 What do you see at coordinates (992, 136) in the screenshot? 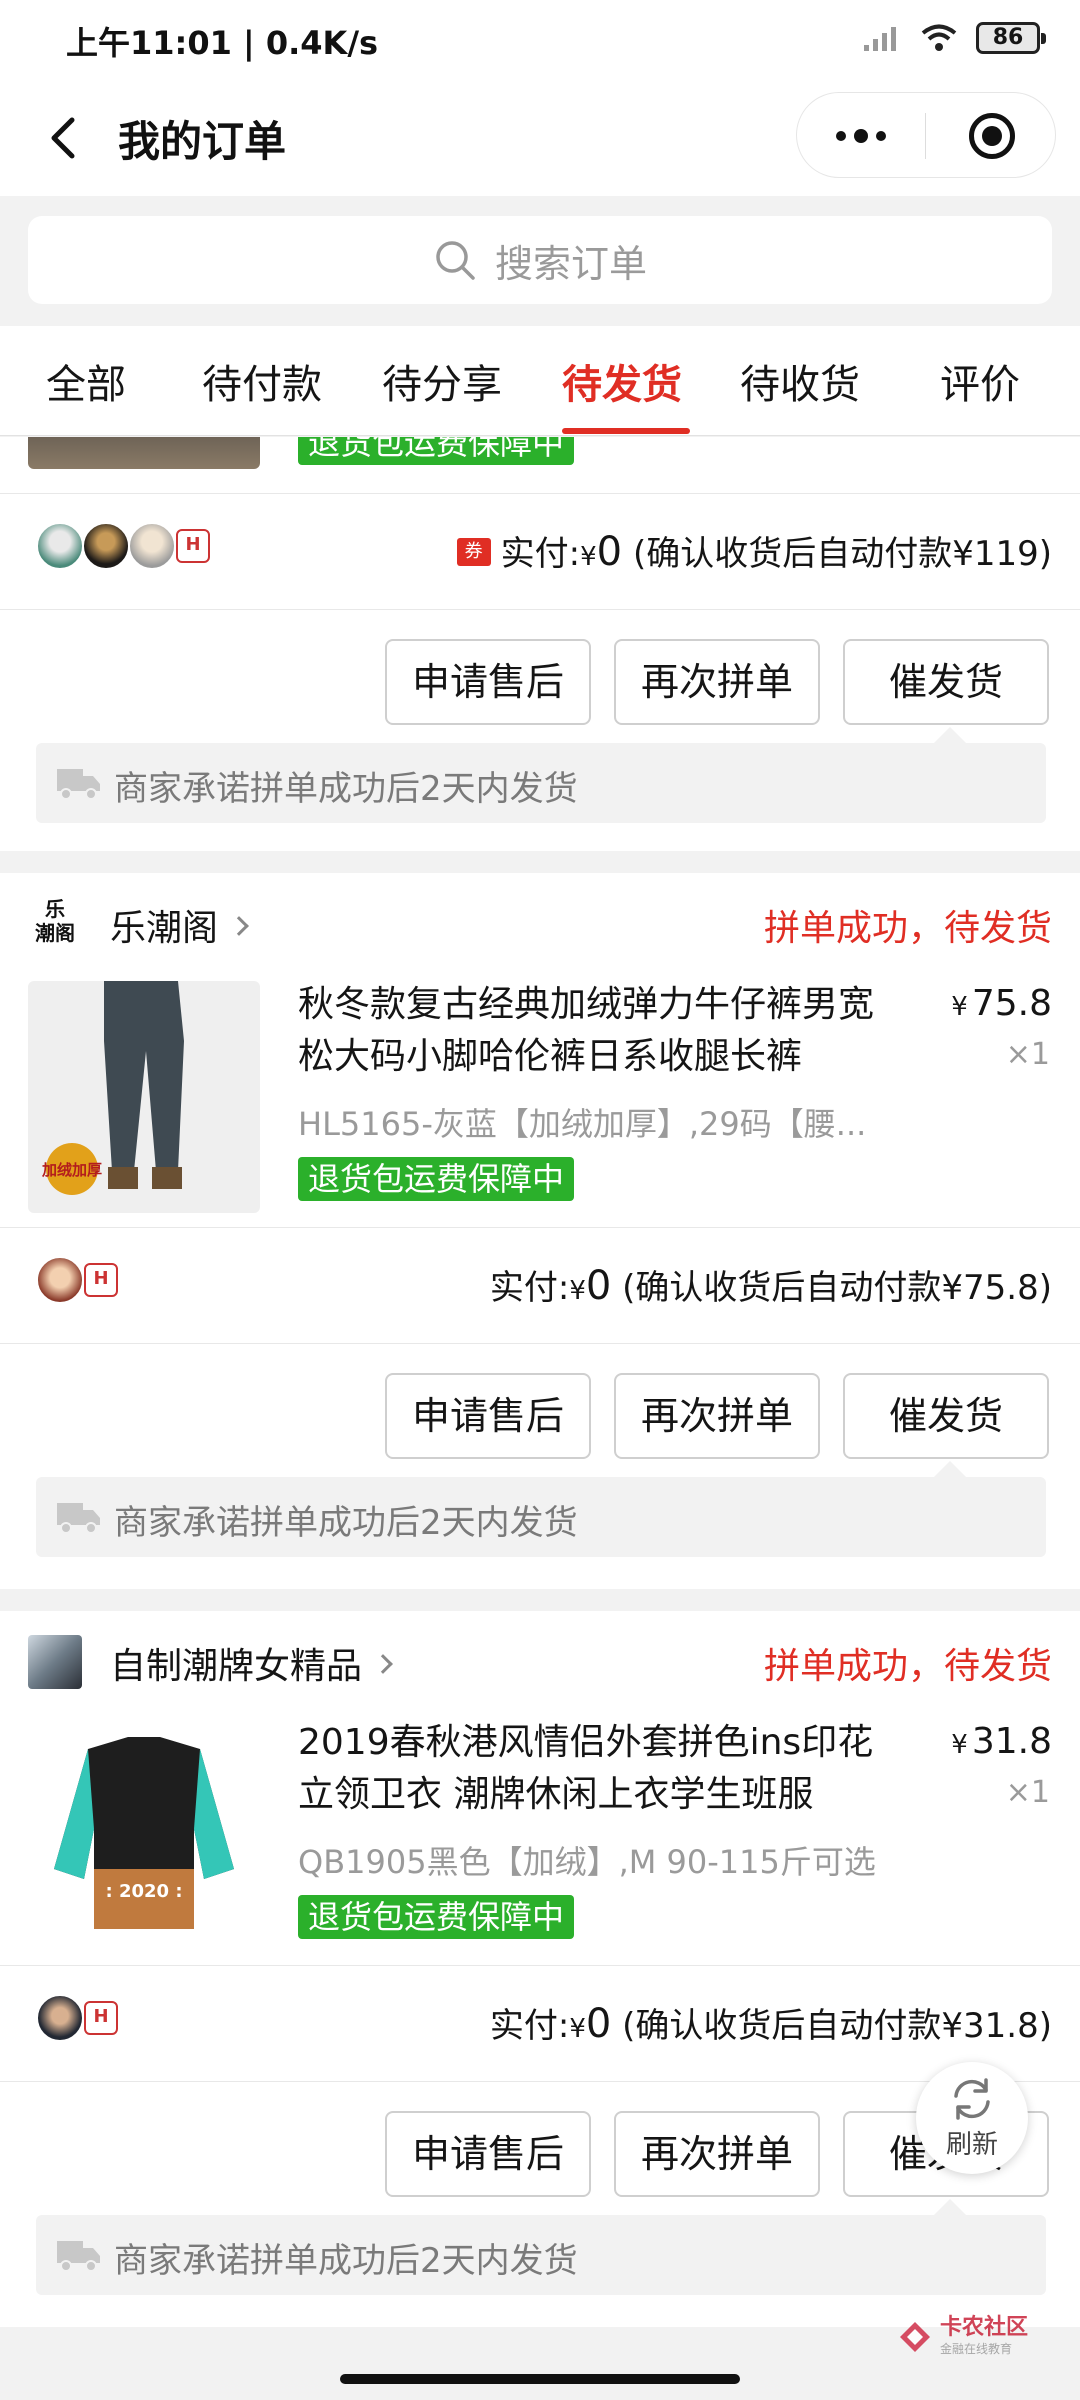
I see `close-mini-program-icon` at bounding box center [992, 136].